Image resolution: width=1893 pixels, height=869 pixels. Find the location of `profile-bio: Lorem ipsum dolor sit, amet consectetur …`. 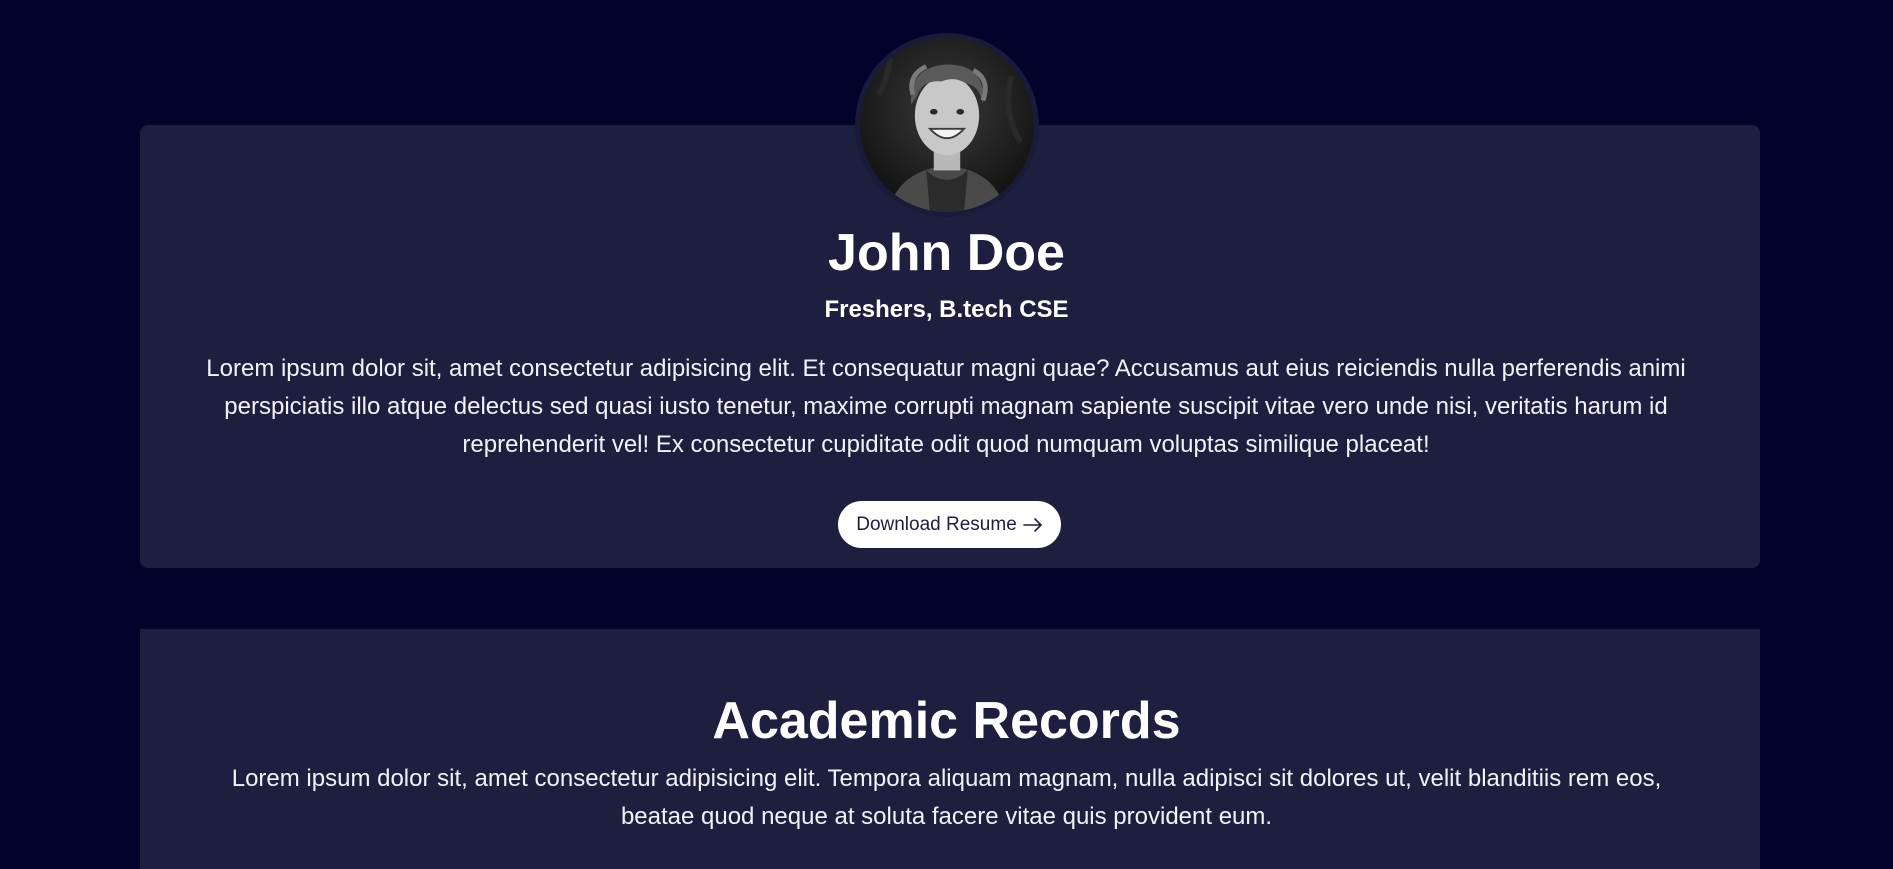

profile-bio: Lorem ipsum dolor sit, amet consectetur … is located at coordinates (946, 406).